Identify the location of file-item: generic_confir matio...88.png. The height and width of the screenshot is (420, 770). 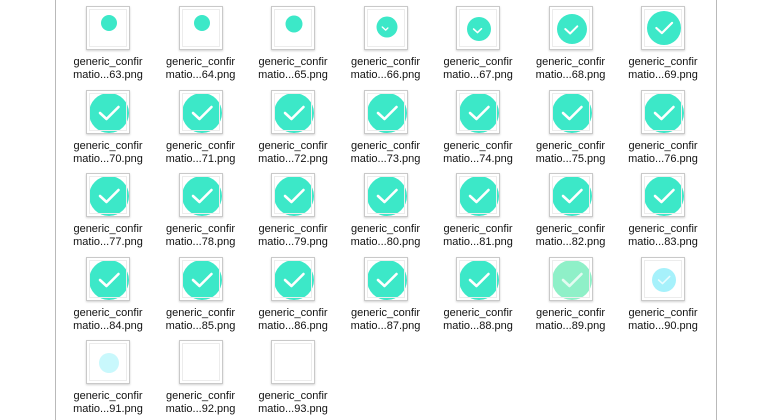
(478, 293).